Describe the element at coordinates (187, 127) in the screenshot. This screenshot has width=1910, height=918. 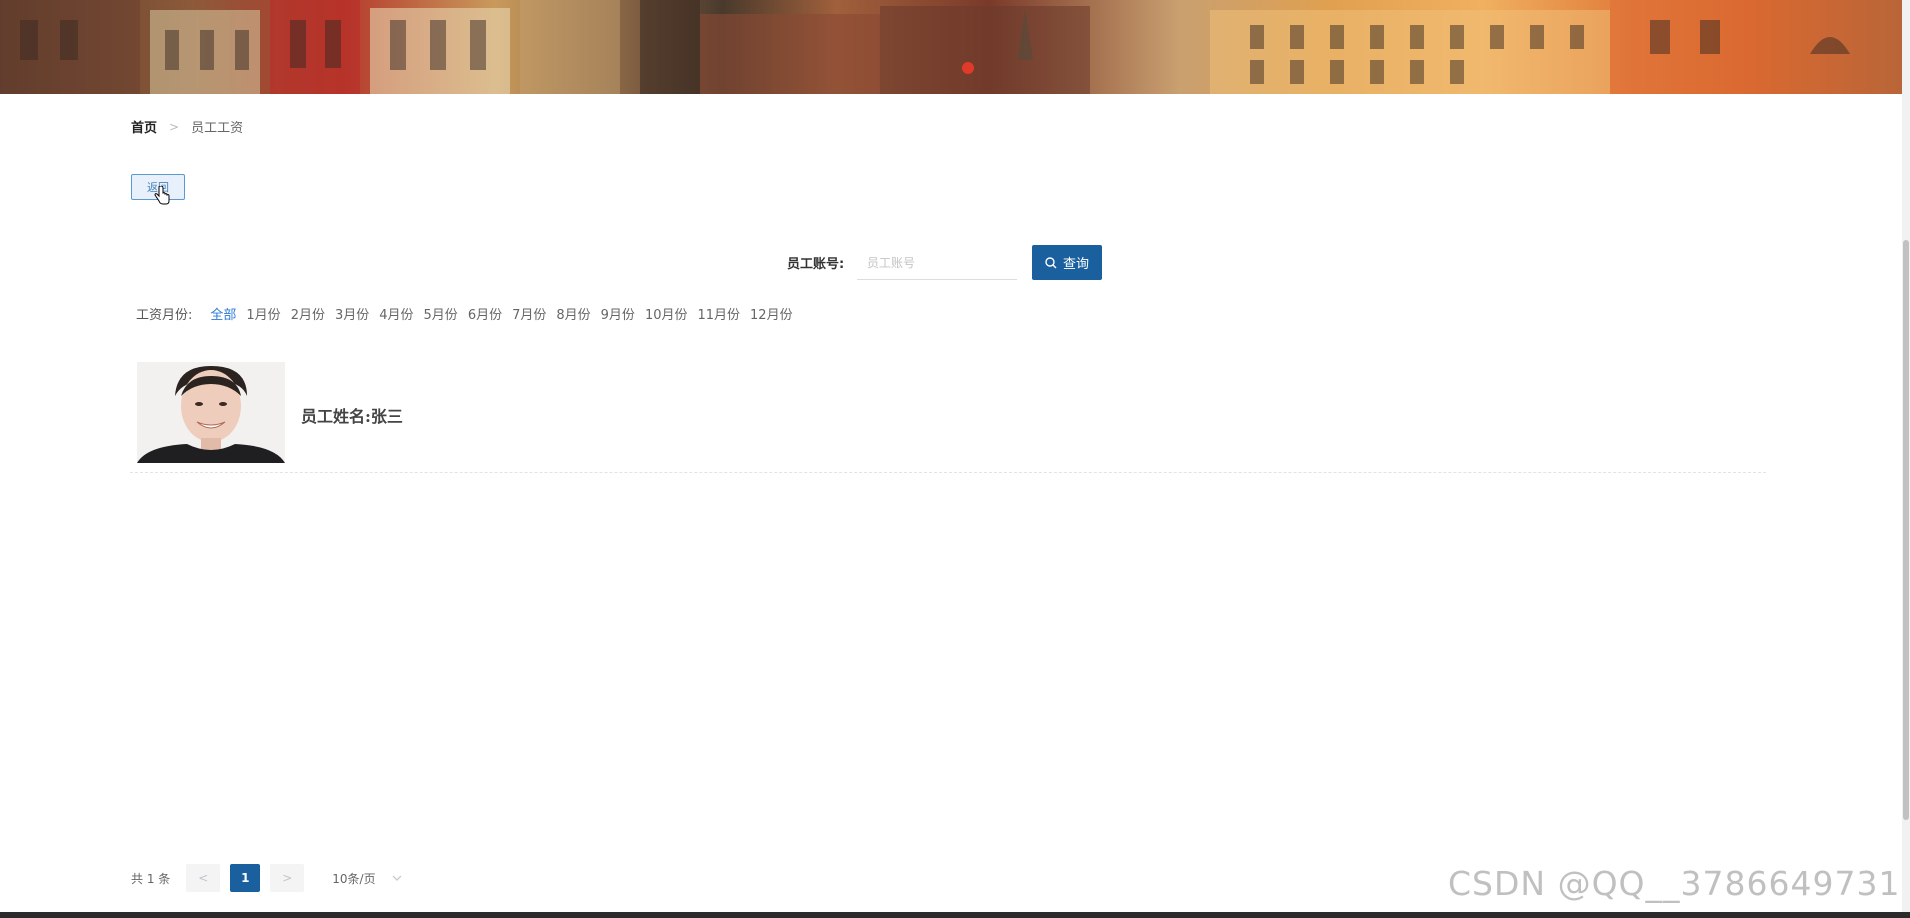
I see `breadcrumb: 首页 > 员工工资` at that location.